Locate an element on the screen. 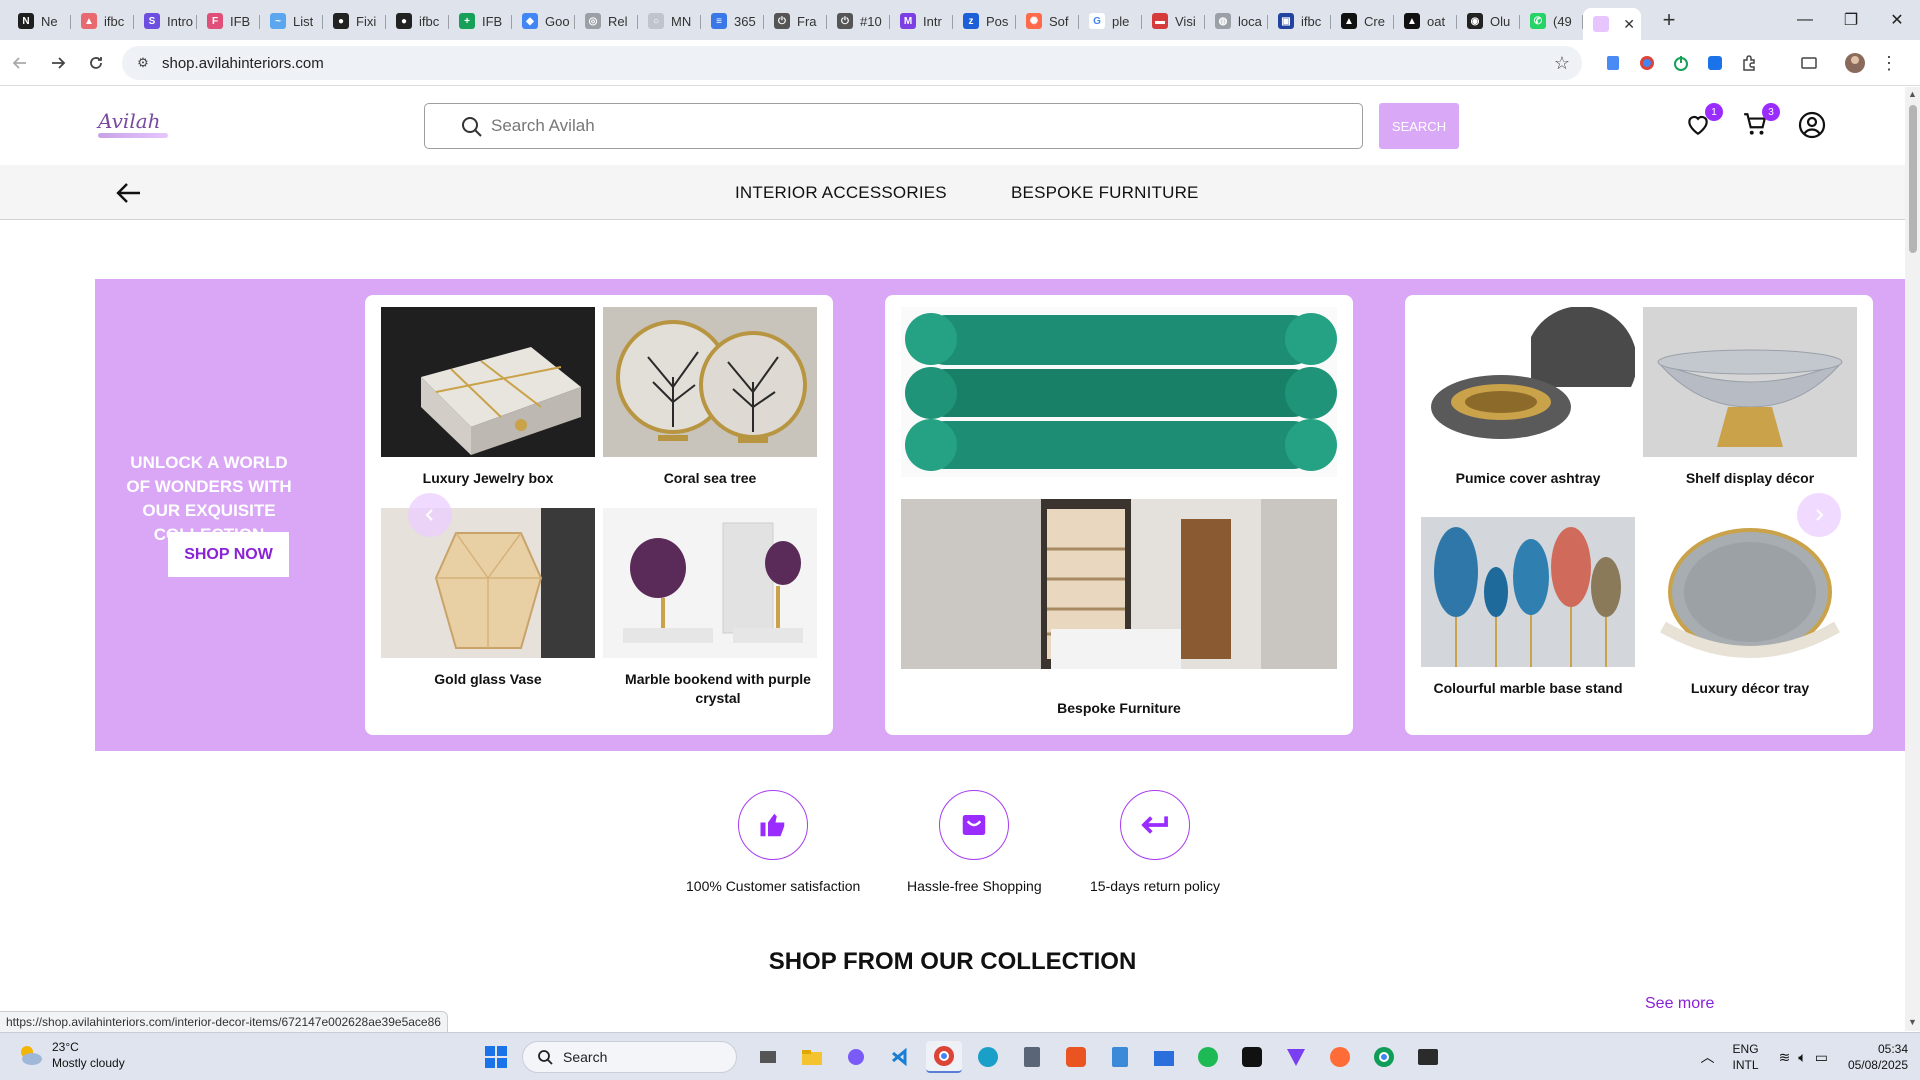  battery-icon: ▭ is located at coordinates (1821, 1057).